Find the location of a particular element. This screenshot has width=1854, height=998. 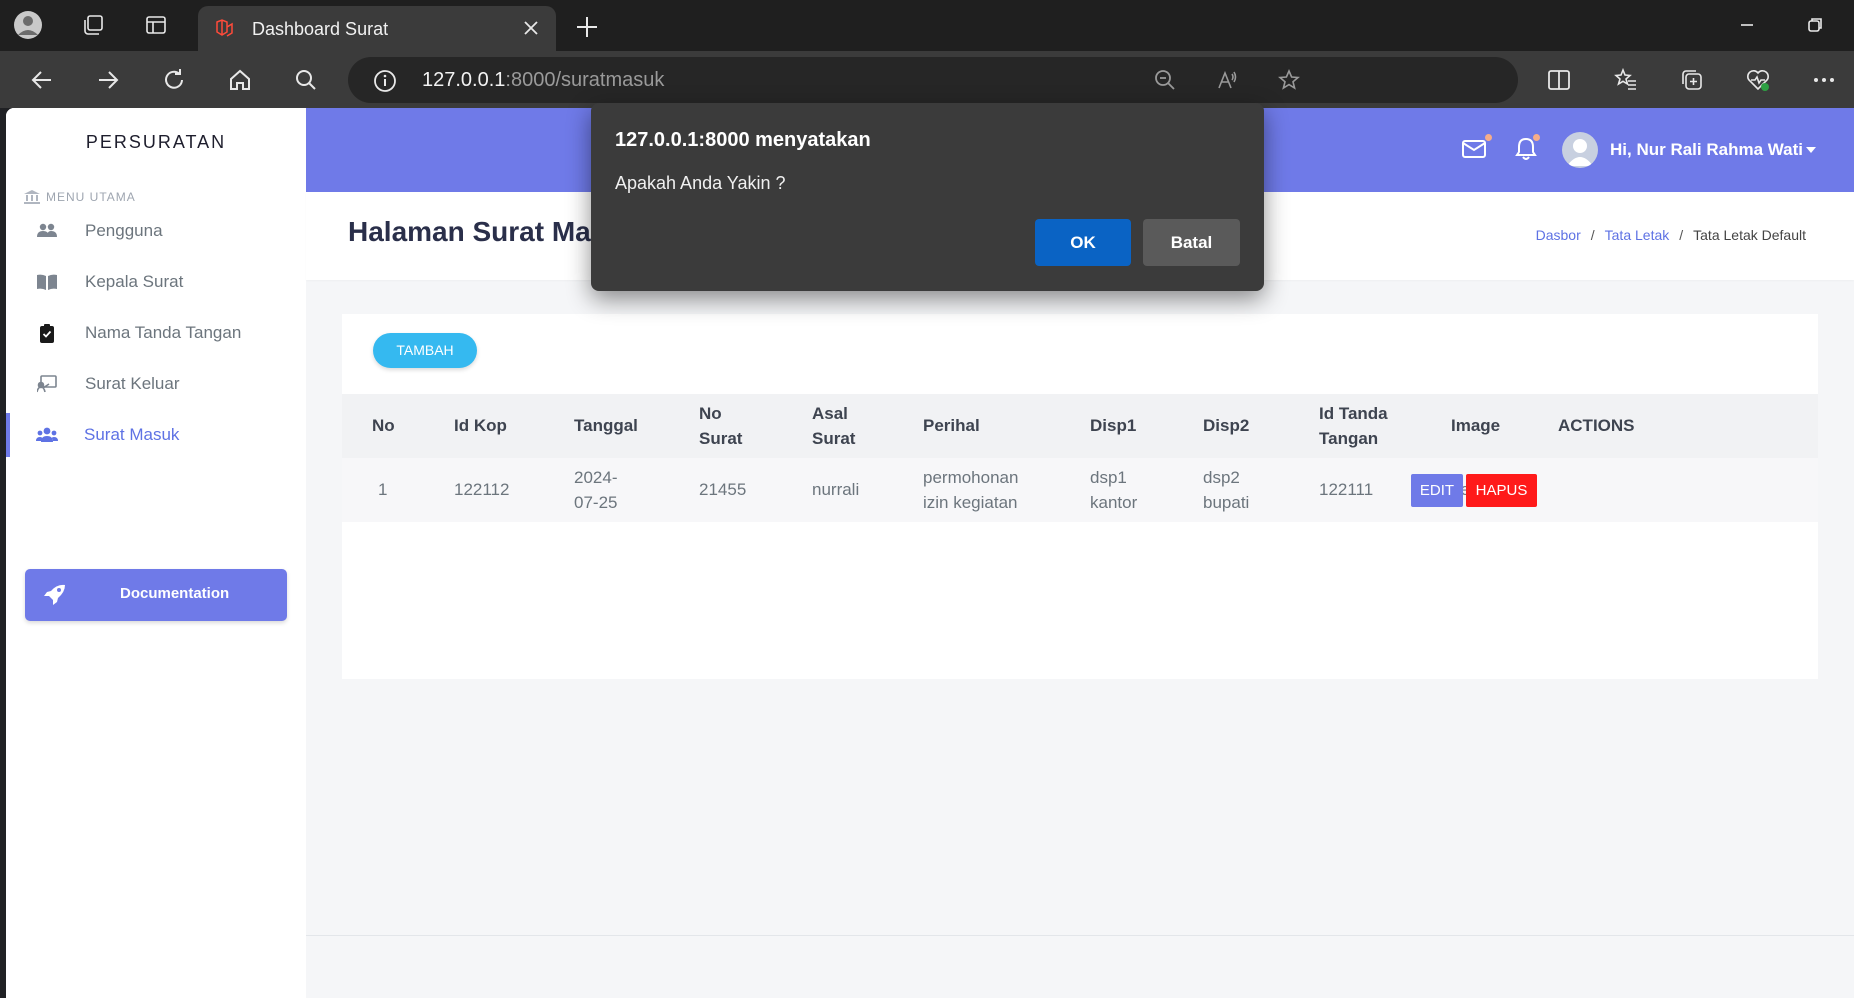

ok-button: OK is located at coordinates (1083, 242).